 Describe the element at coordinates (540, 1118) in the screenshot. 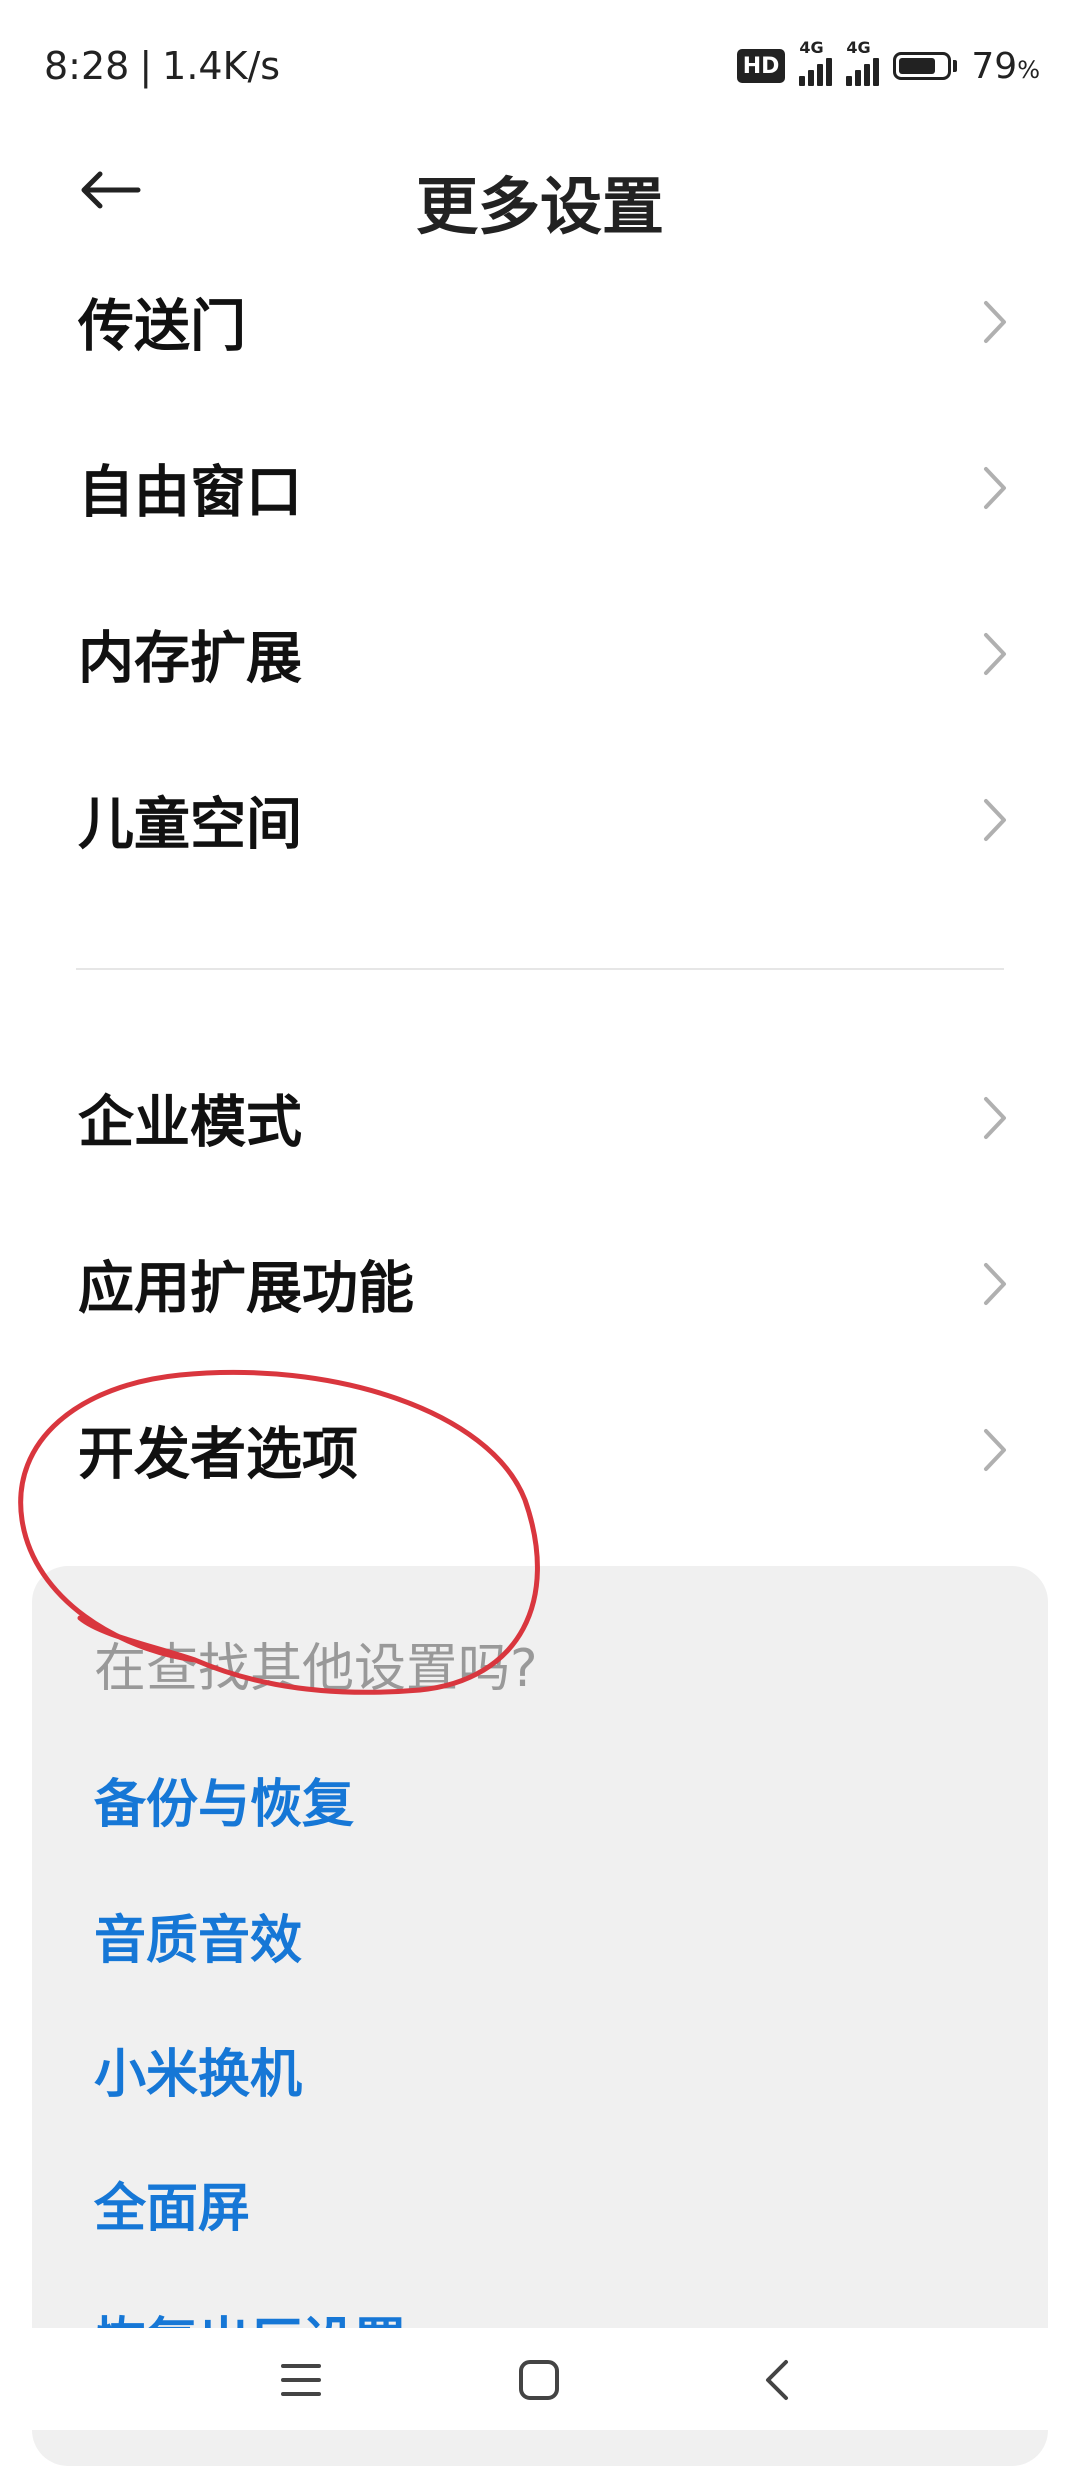

I see `list-item-enterprise-mode: 企业模式` at that location.